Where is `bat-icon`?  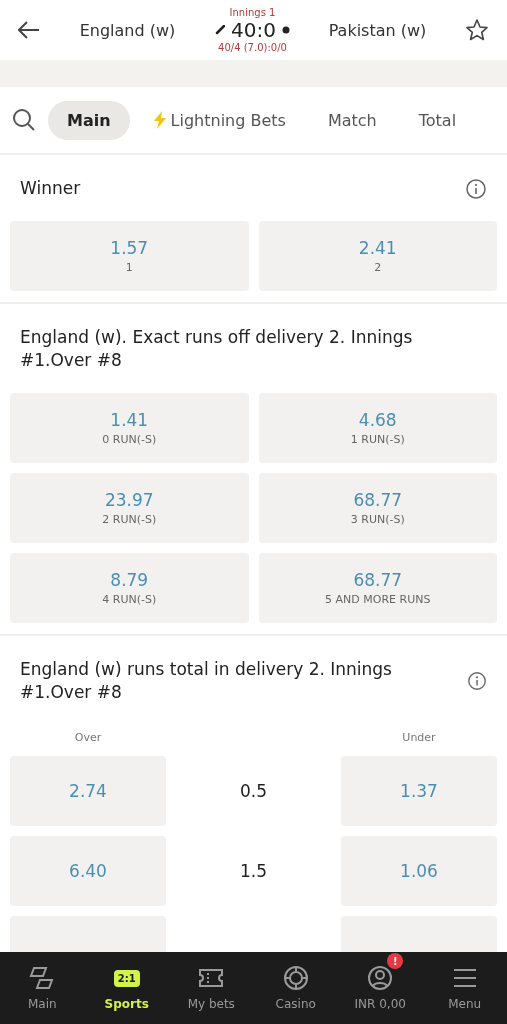 bat-icon is located at coordinates (220, 30).